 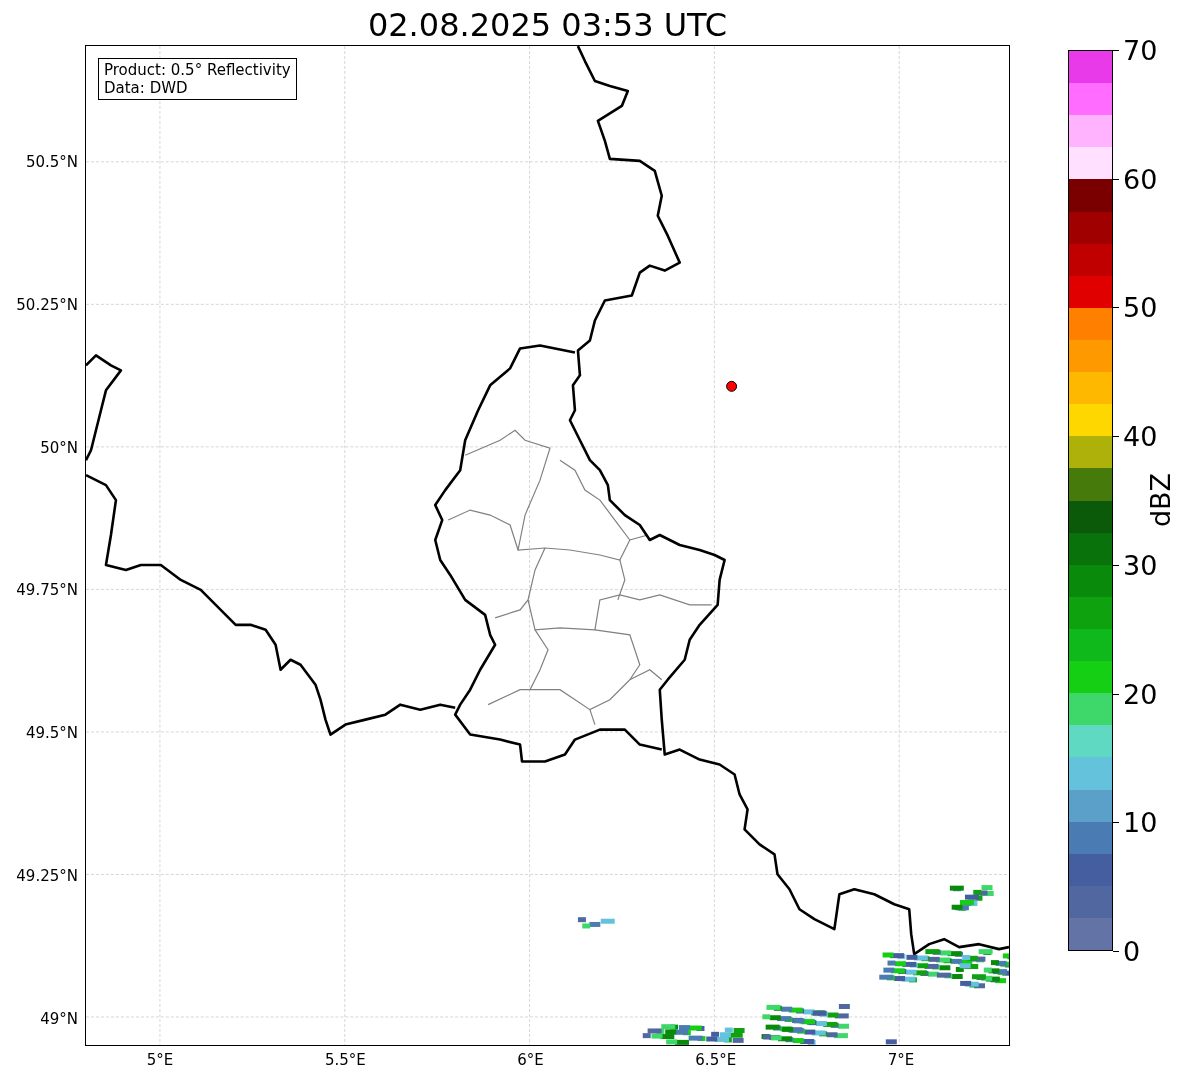 What do you see at coordinates (59, 1019) in the screenshot?
I see `latitude-label: 49°N` at bounding box center [59, 1019].